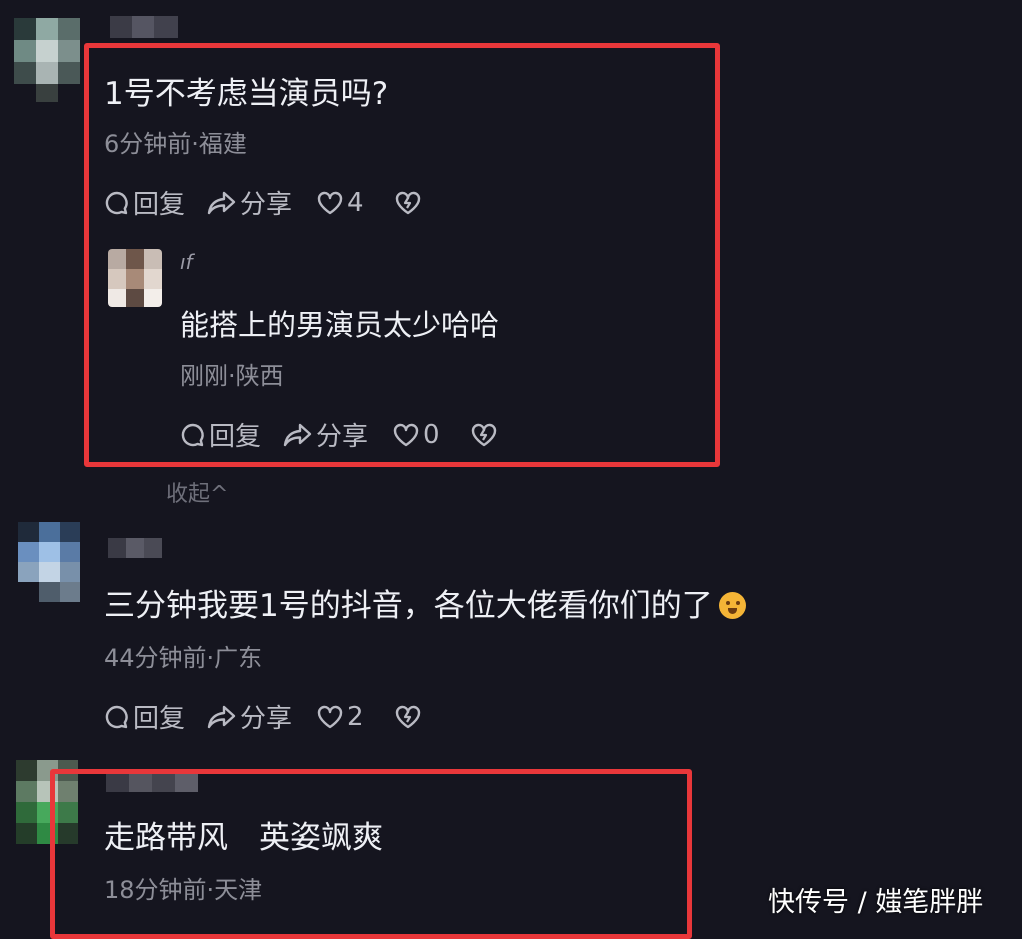  I want to click on reply-avatar, so click(135, 278).